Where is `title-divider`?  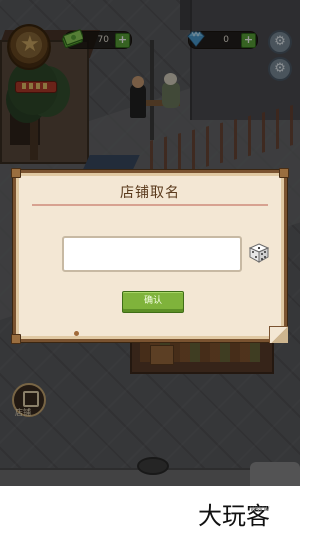 title-divider is located at coordinates (150, 205).